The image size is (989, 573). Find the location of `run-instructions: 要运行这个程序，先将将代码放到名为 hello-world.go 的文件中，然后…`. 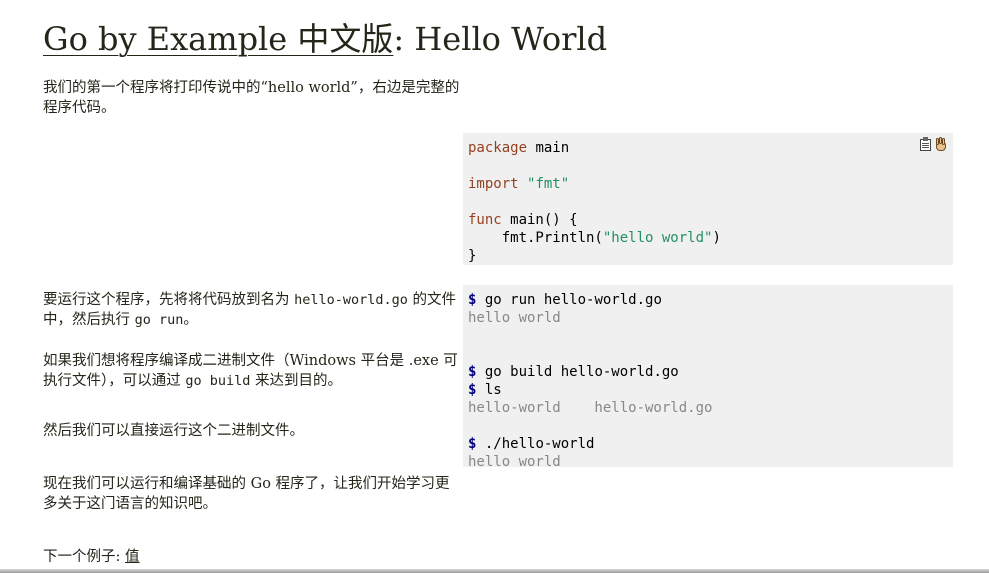

run-instructions: 要运行这个程序，先将将代码放到名为 hello-world.go 的文件中，然后… is located at coordinates (250, 310).